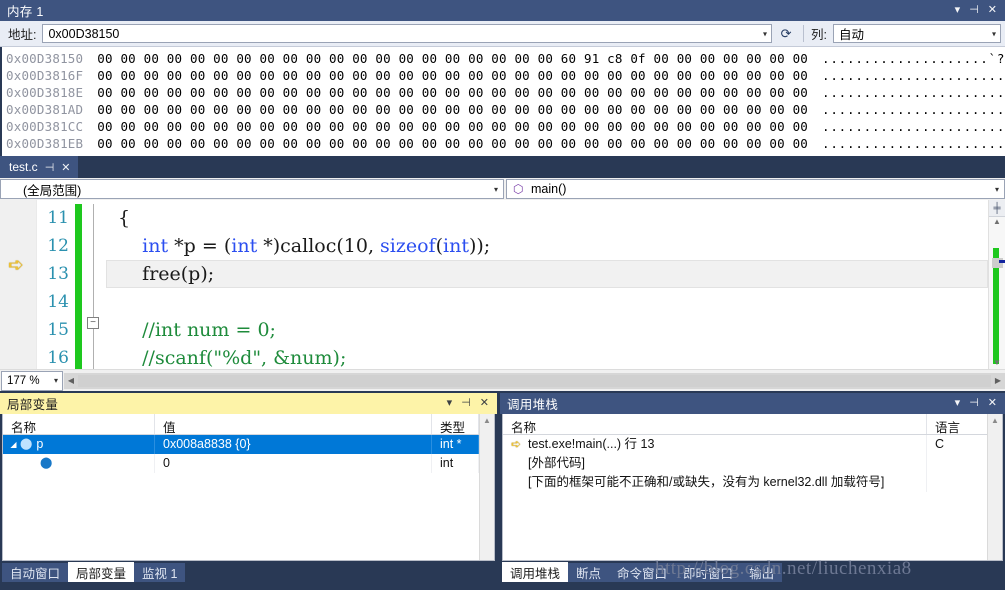 The width and height of the screenshot is (1005, 590). Describe the element at coordinates (762, 572) in the screenshot. I see `dock-tab-item: 输出` at that location.